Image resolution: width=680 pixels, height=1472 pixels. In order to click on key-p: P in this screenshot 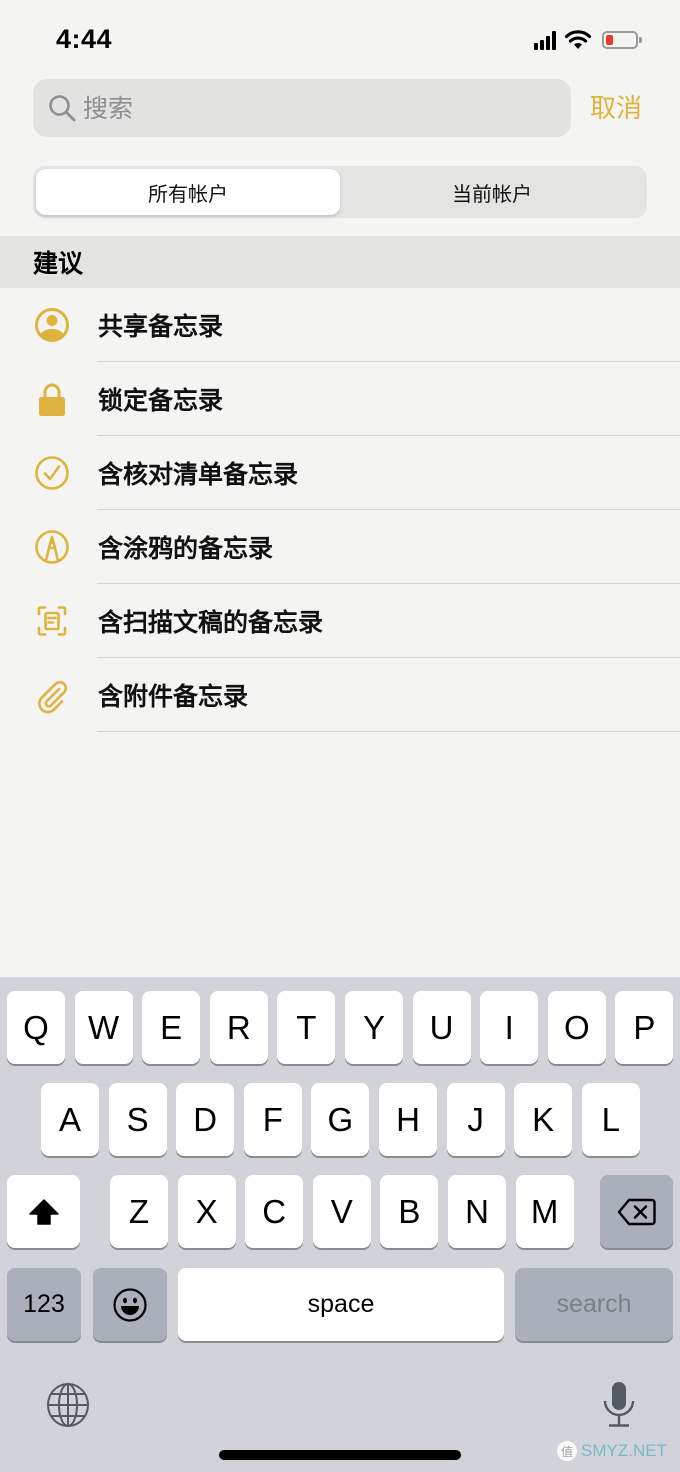, I will do `click(644, 1027)`.